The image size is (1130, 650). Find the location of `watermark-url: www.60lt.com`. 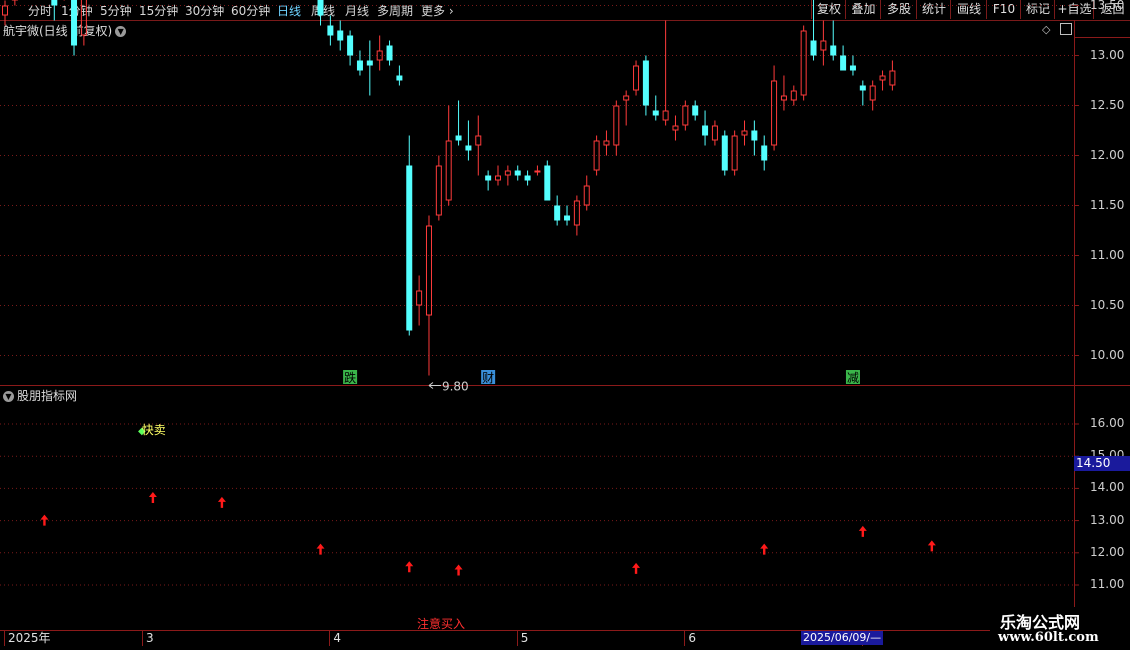

watermark-url: www.60lt.com is located at coordinates (1048, 637).